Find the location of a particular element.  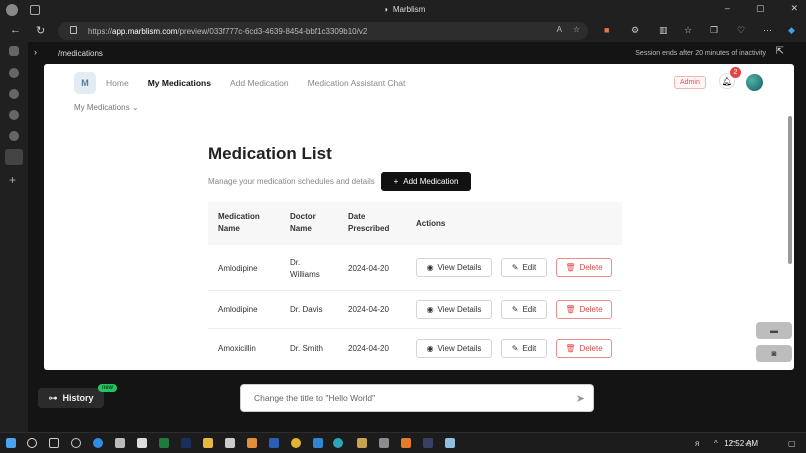

windows-start-icon is located at coordinates (11, 443).